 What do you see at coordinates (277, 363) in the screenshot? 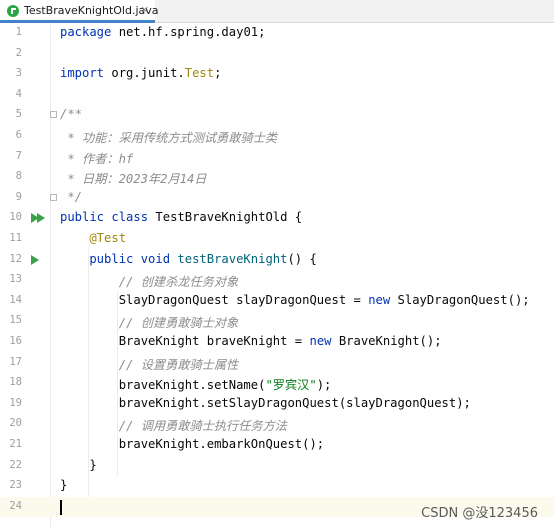
I see `code-line: 17 // 设置勇敢骑士属性` at bounding box center [277, 363].